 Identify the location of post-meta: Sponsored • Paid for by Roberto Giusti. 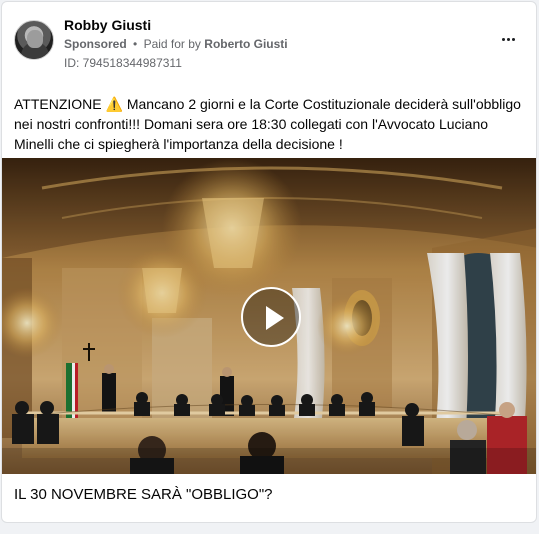
(176, 44).